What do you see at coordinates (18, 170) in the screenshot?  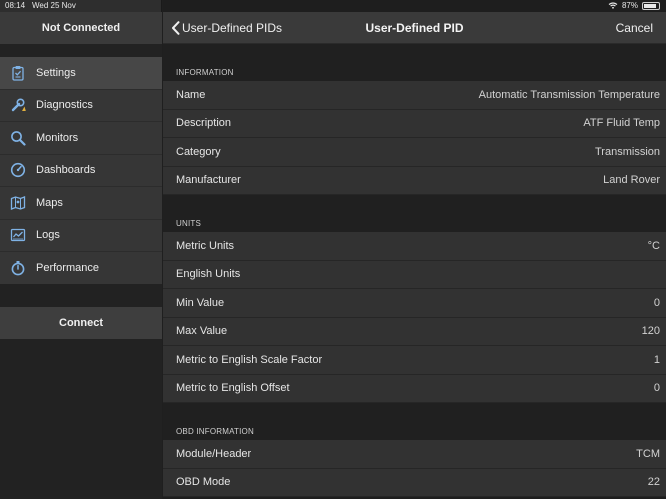 I see `gauge-icon` at bounding box center [18, 170].